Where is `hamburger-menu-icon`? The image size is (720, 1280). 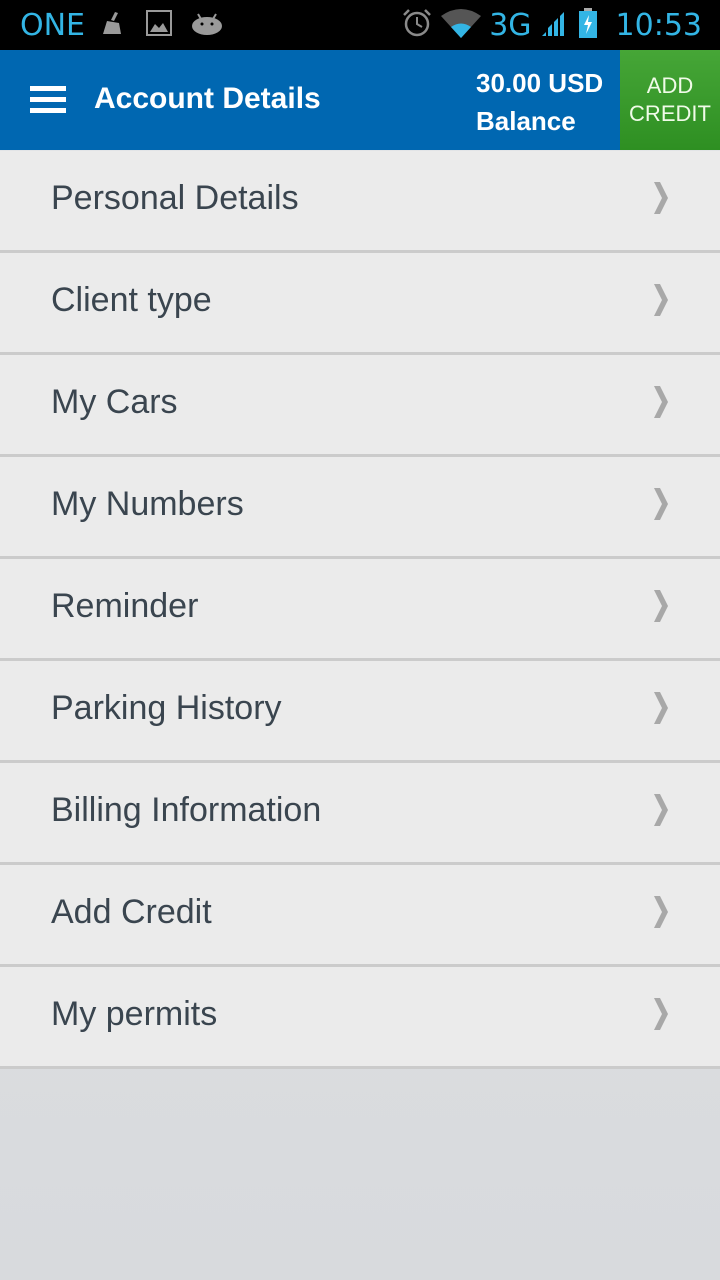 hamburger-menu-icon is located at coordinates (48, 100).